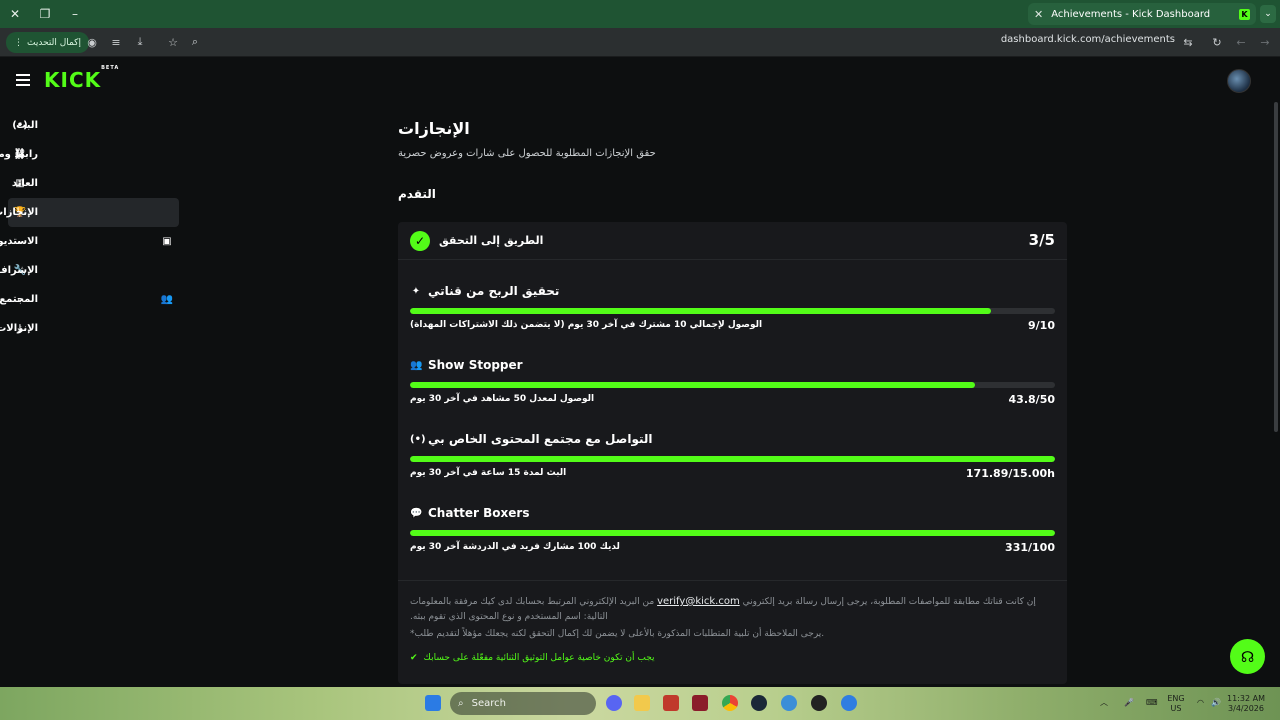  What do you see at coordinates (1268, 14) in the screenshot?
I see `tab-search-icon: ⌄` at bounding box center [1268, 14].